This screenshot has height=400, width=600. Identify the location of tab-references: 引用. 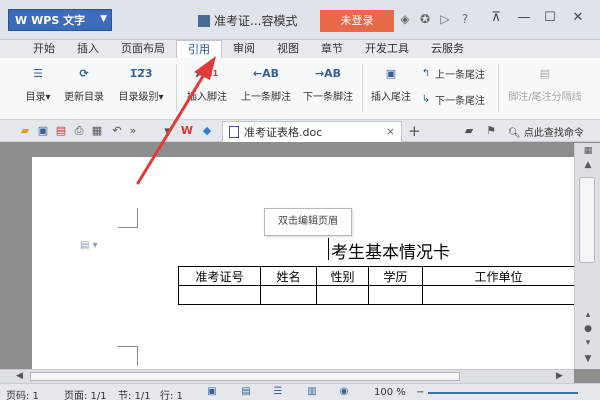
(199, 49).